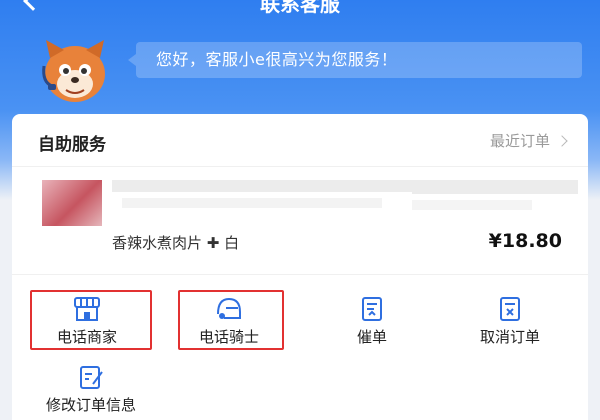 The image size is (600, 420). Describe the element at coordinates (562, 140) in the screenshot. I see `chevron-right-icon` at that location.